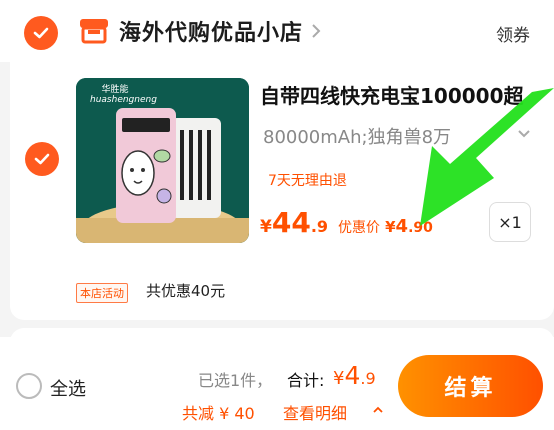 This screenshot has width=554, height=430. I want to click on product-thumbnail: 华胜能 huashengneng, so click(162, 160).